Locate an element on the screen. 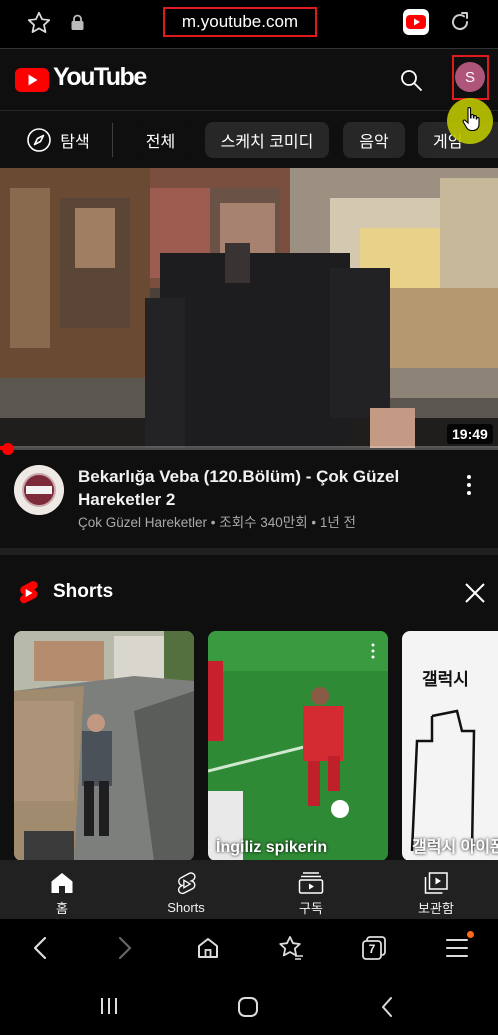 The height and width of the screenshot is (1035, 498). tabs-button: 7 is located at coordinates (374, 948).